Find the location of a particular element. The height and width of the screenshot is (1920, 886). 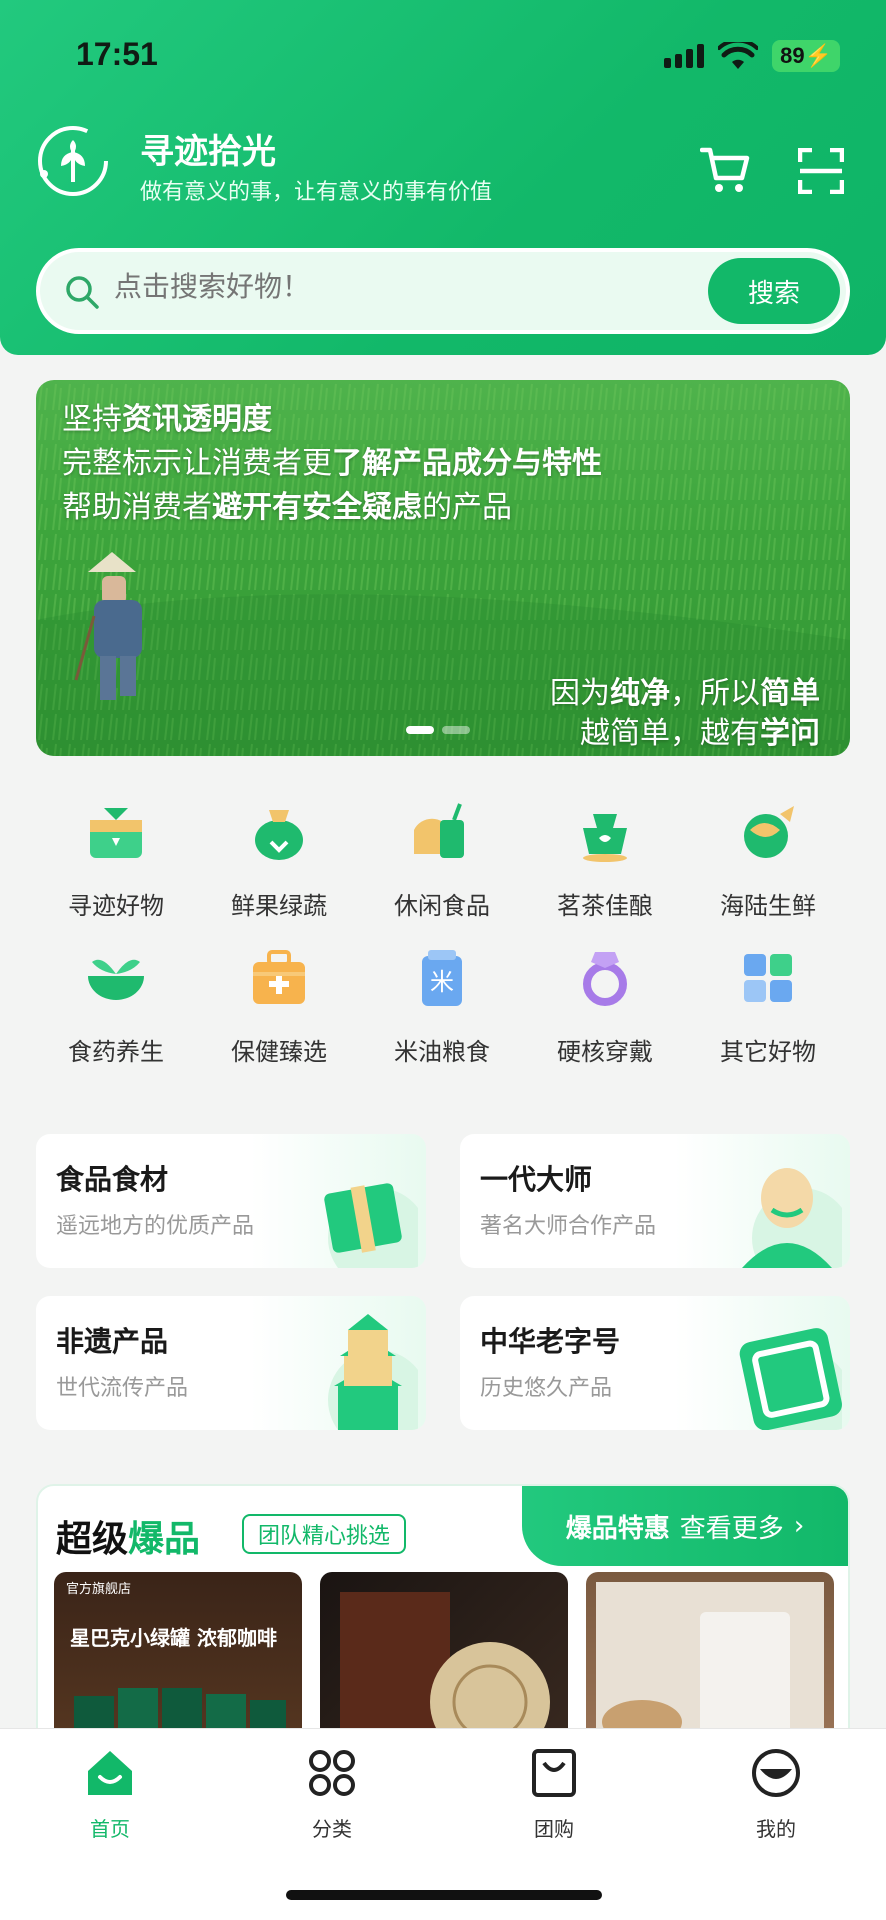

tab-group-buy: 团购 is located at coordinates (554, 1794).